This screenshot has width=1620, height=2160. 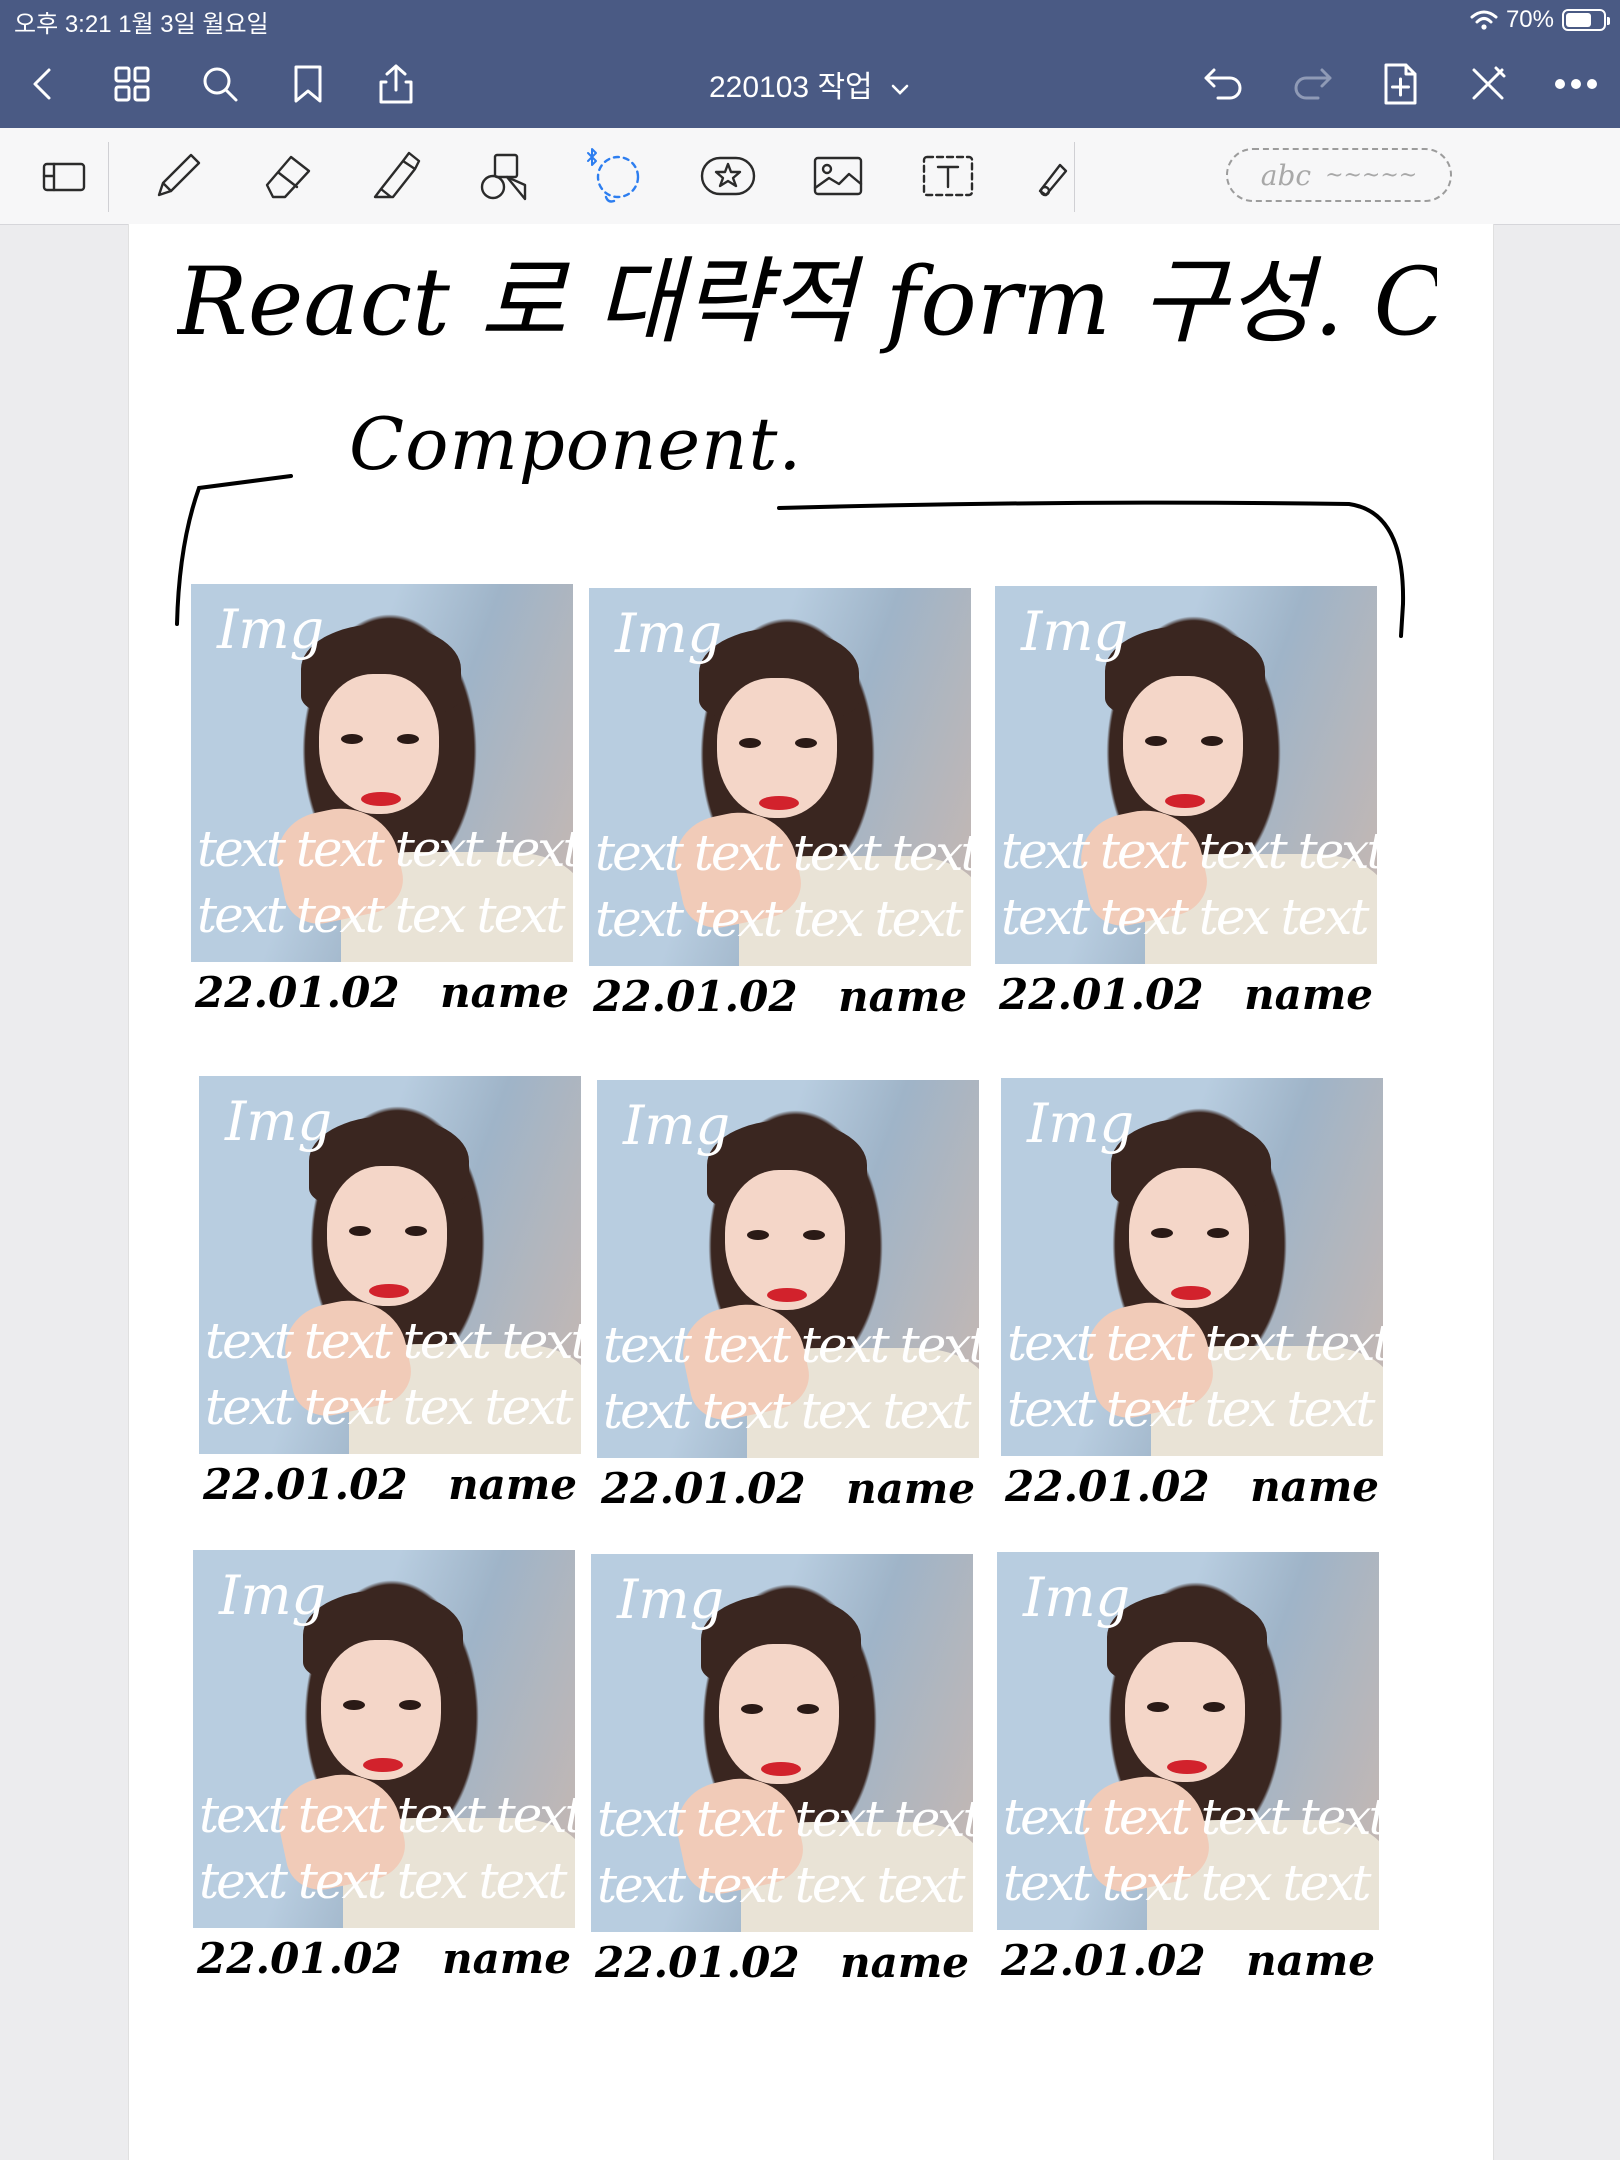 I want to click on share-button, so click(x=396, y=84).